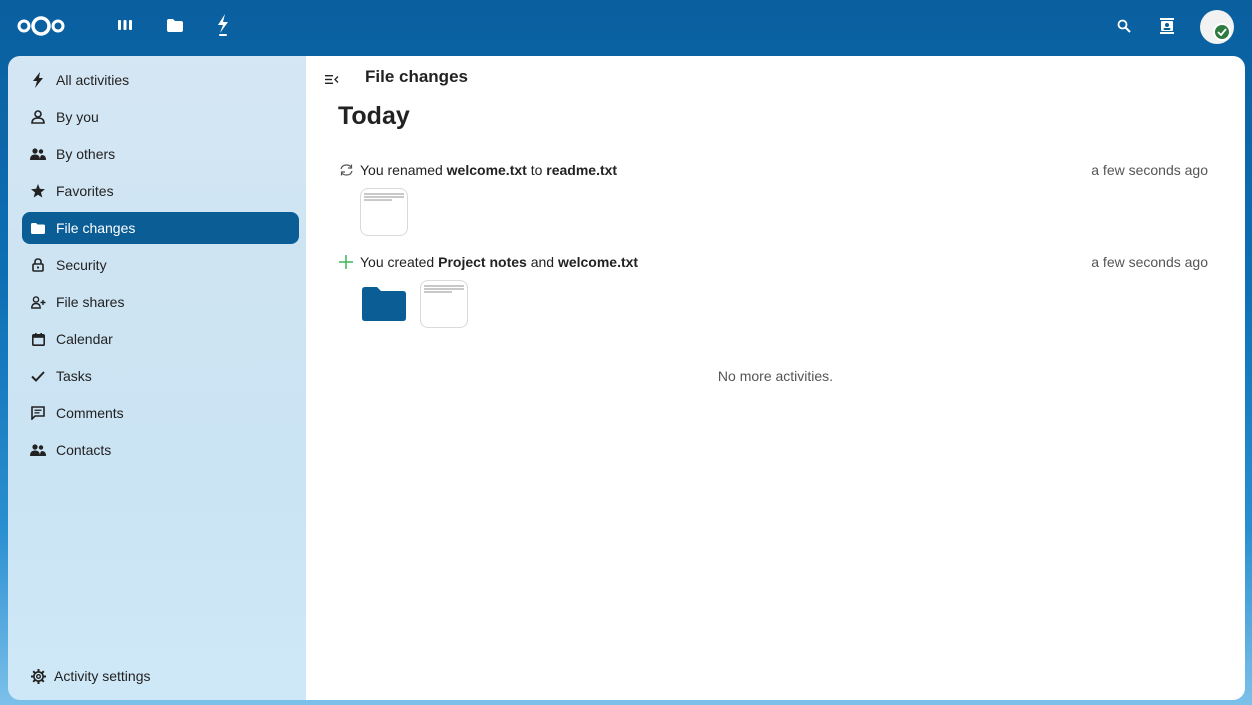  Describe the element at coordinates (96, 228) in the screenshot. I see `sidebar-item-label: File changes` at that location.